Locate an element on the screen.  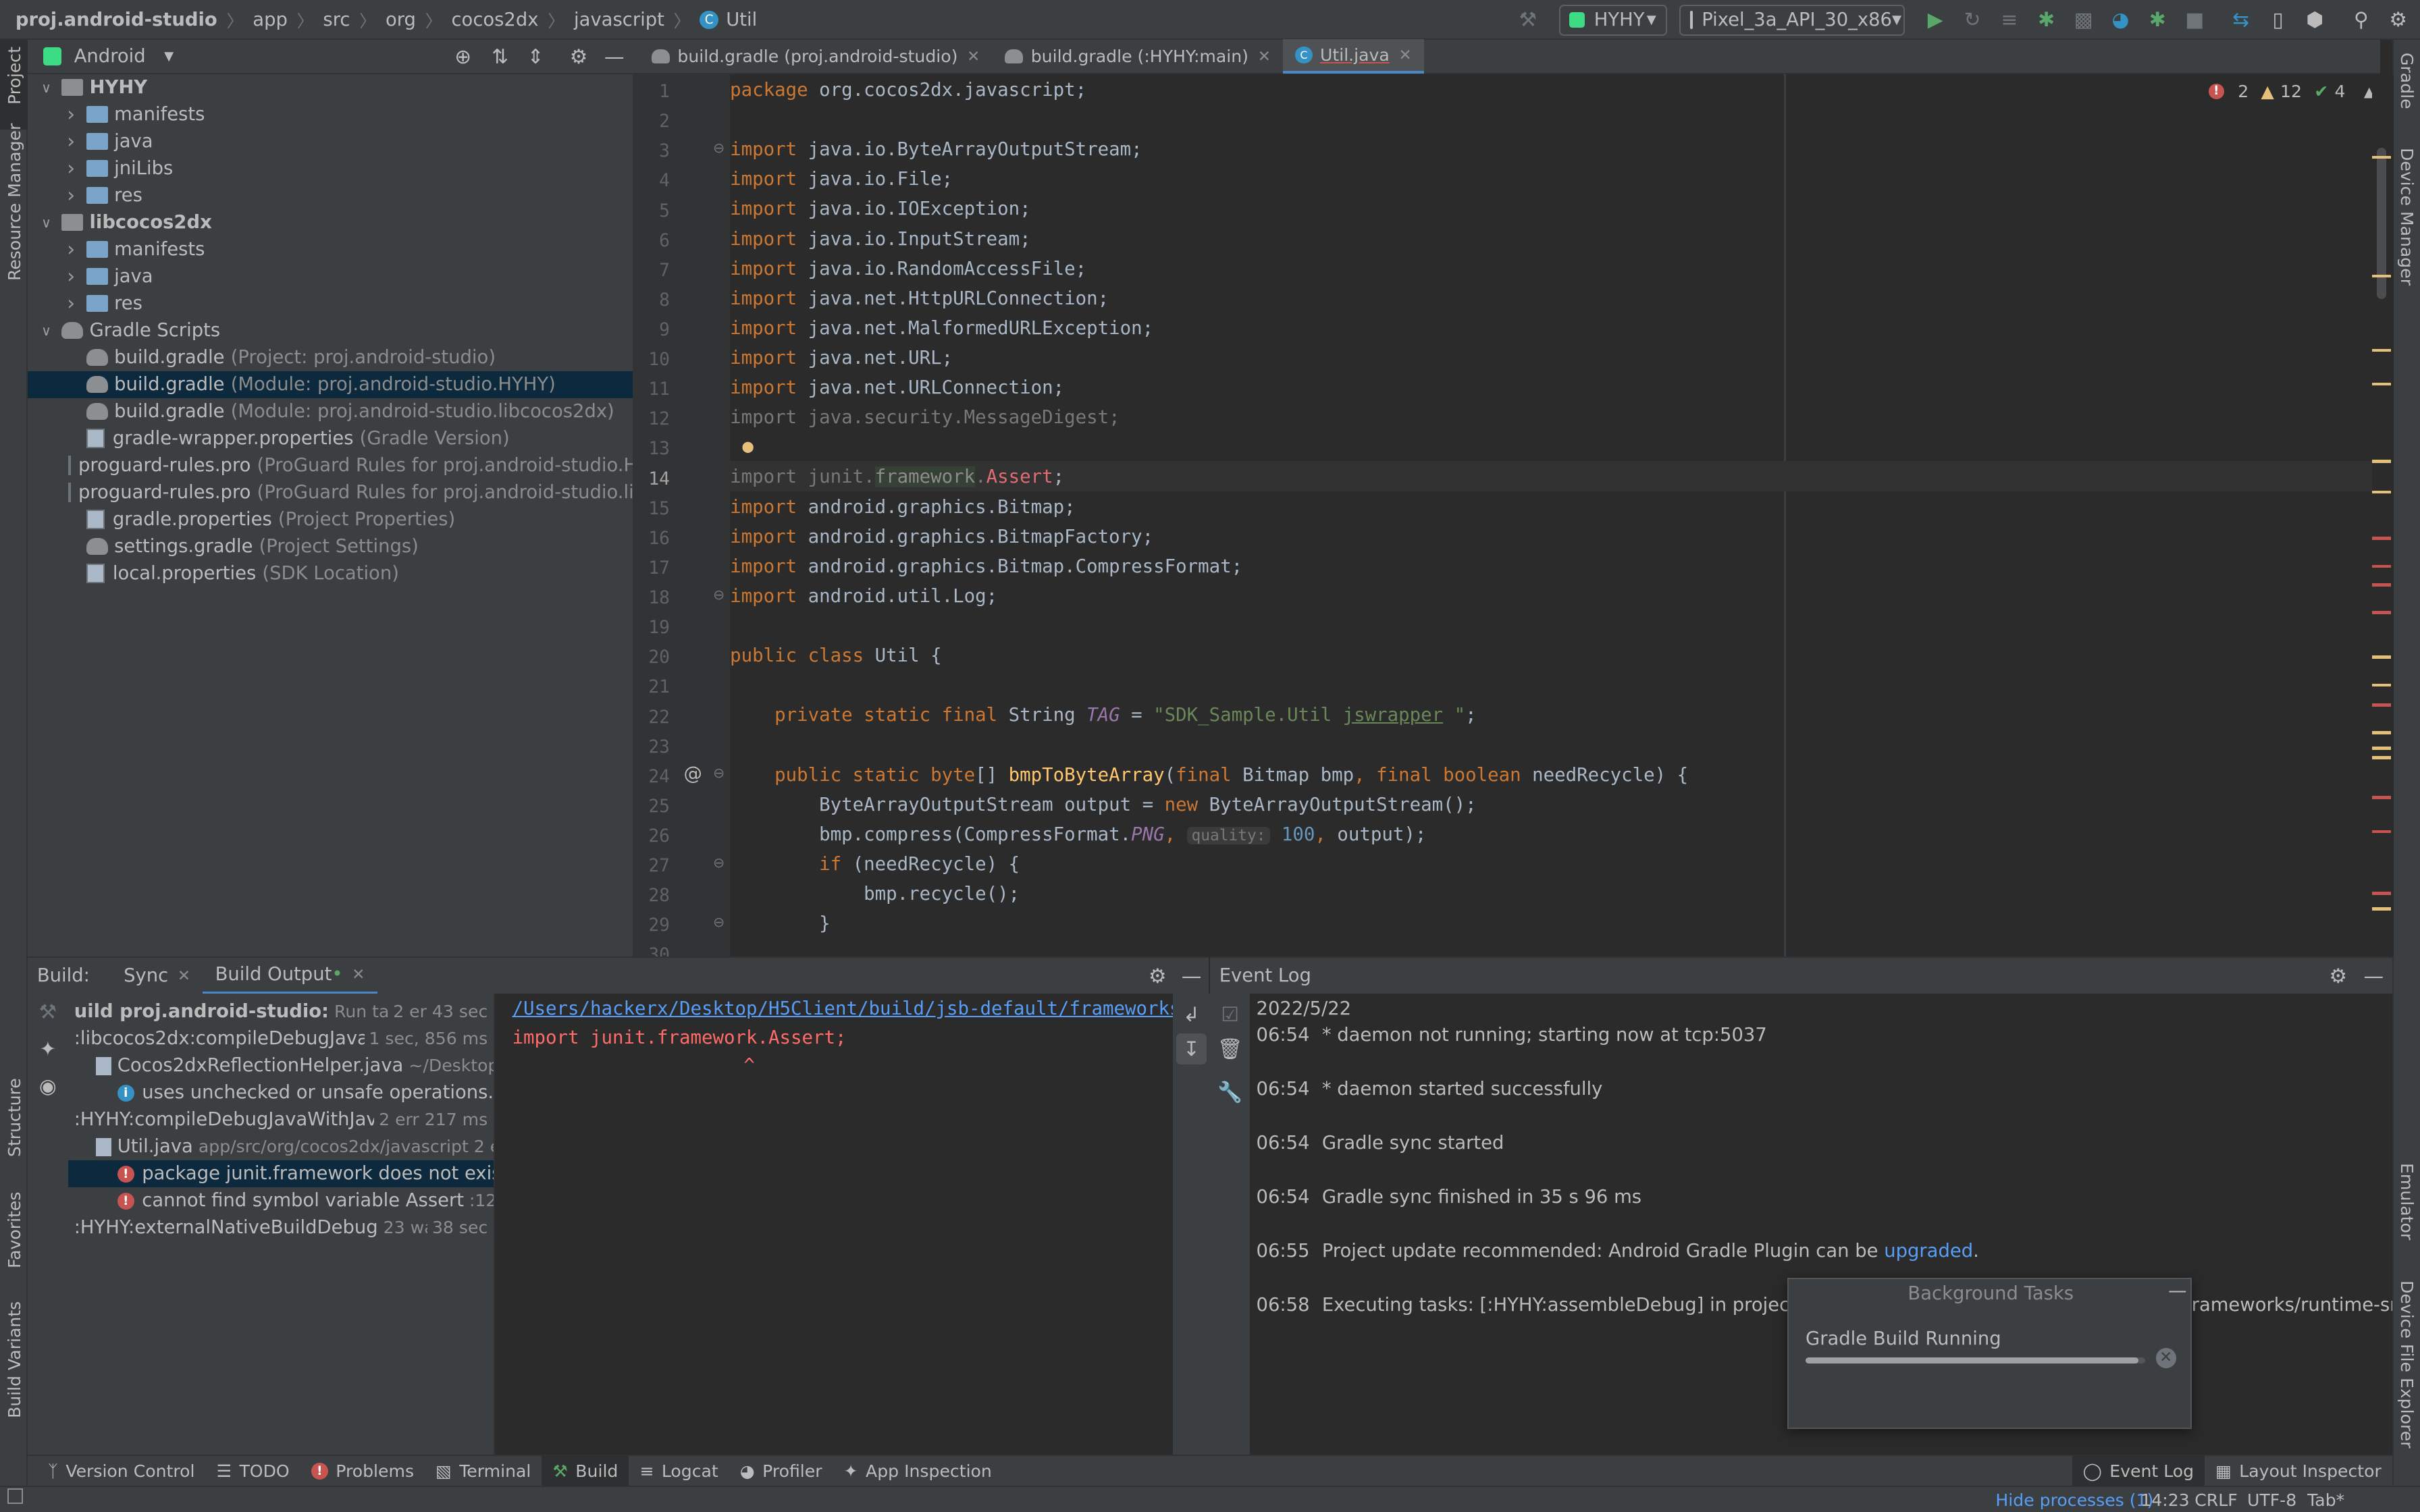
breadcrumb-item: app is located at coordinates (270, 19).